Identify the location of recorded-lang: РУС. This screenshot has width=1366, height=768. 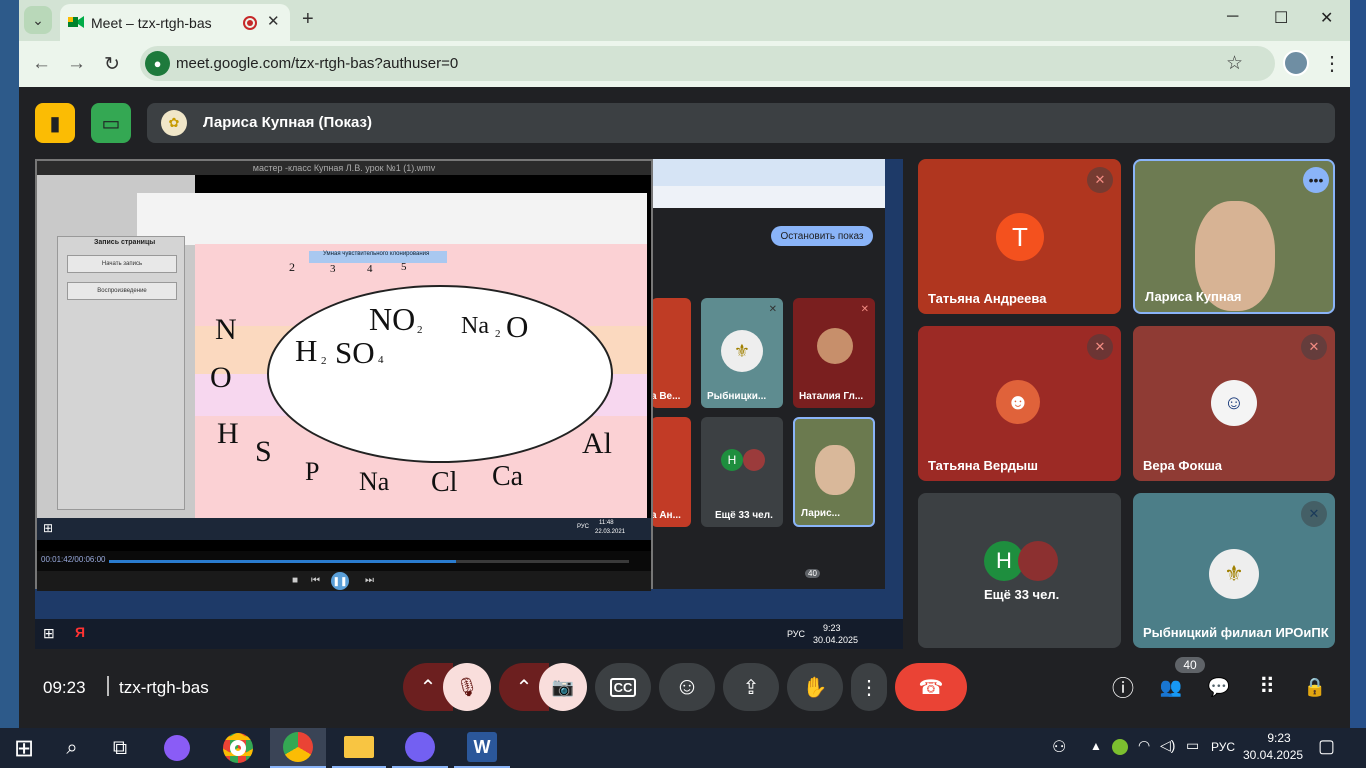
(583, 527).